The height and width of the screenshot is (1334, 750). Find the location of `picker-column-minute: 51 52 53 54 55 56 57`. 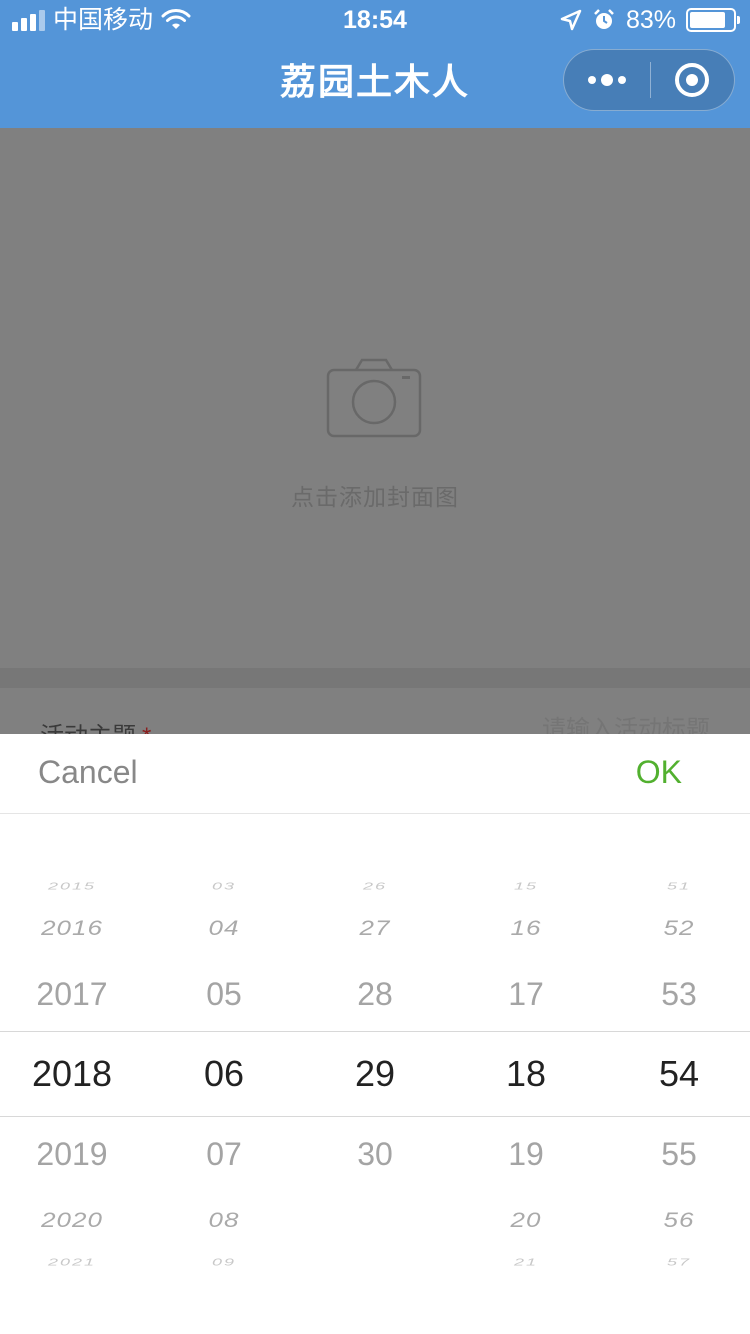

picker-column-minute: 51 52 53 54 55 56 57 is located at coordinates (675, 1074).